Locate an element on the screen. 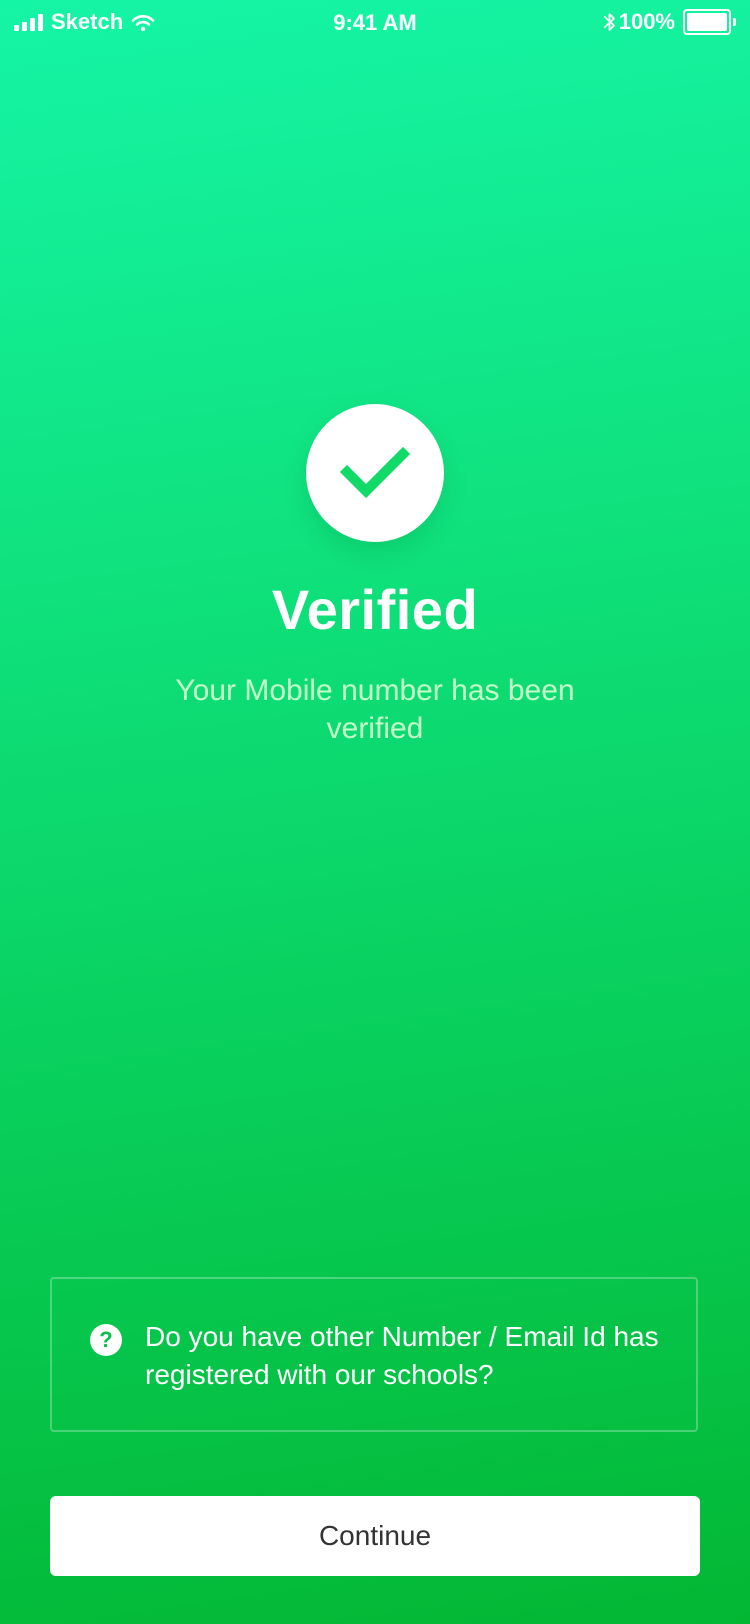 The image size is (750, 1624). status-bar: Sketch 9:41 AM 100% is located at coordinates (375, 22).